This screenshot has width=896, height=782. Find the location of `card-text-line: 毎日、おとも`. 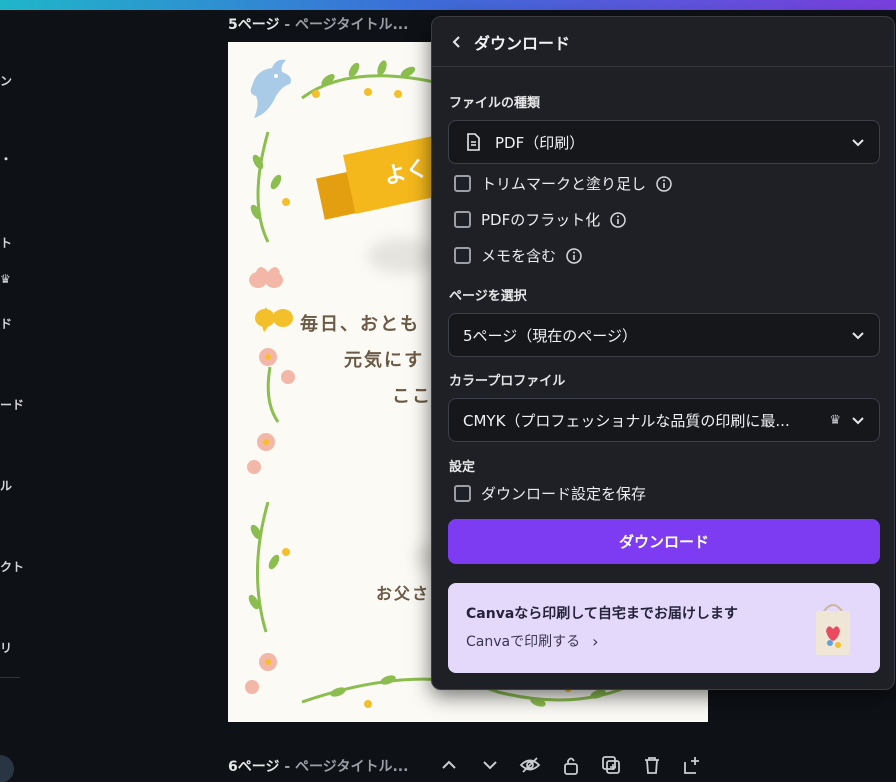

card-text-line: 毎日、おとも is located at coordinates (360, 324).